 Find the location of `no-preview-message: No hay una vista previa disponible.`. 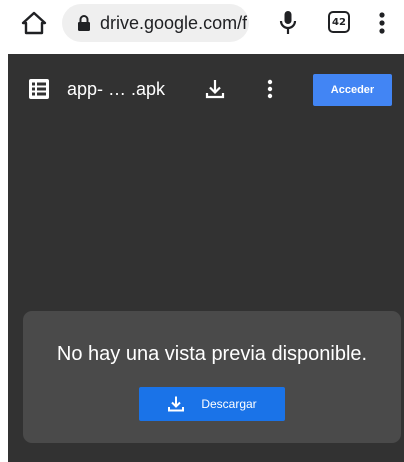

no-preview-message: No hay una vista previa disponible. is located at coordinates (212, 354).